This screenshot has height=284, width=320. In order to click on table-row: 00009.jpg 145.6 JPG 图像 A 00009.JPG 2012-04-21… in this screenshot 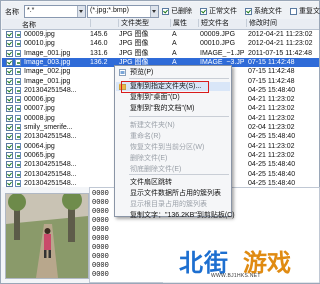, I will do `click(160, 34)`.